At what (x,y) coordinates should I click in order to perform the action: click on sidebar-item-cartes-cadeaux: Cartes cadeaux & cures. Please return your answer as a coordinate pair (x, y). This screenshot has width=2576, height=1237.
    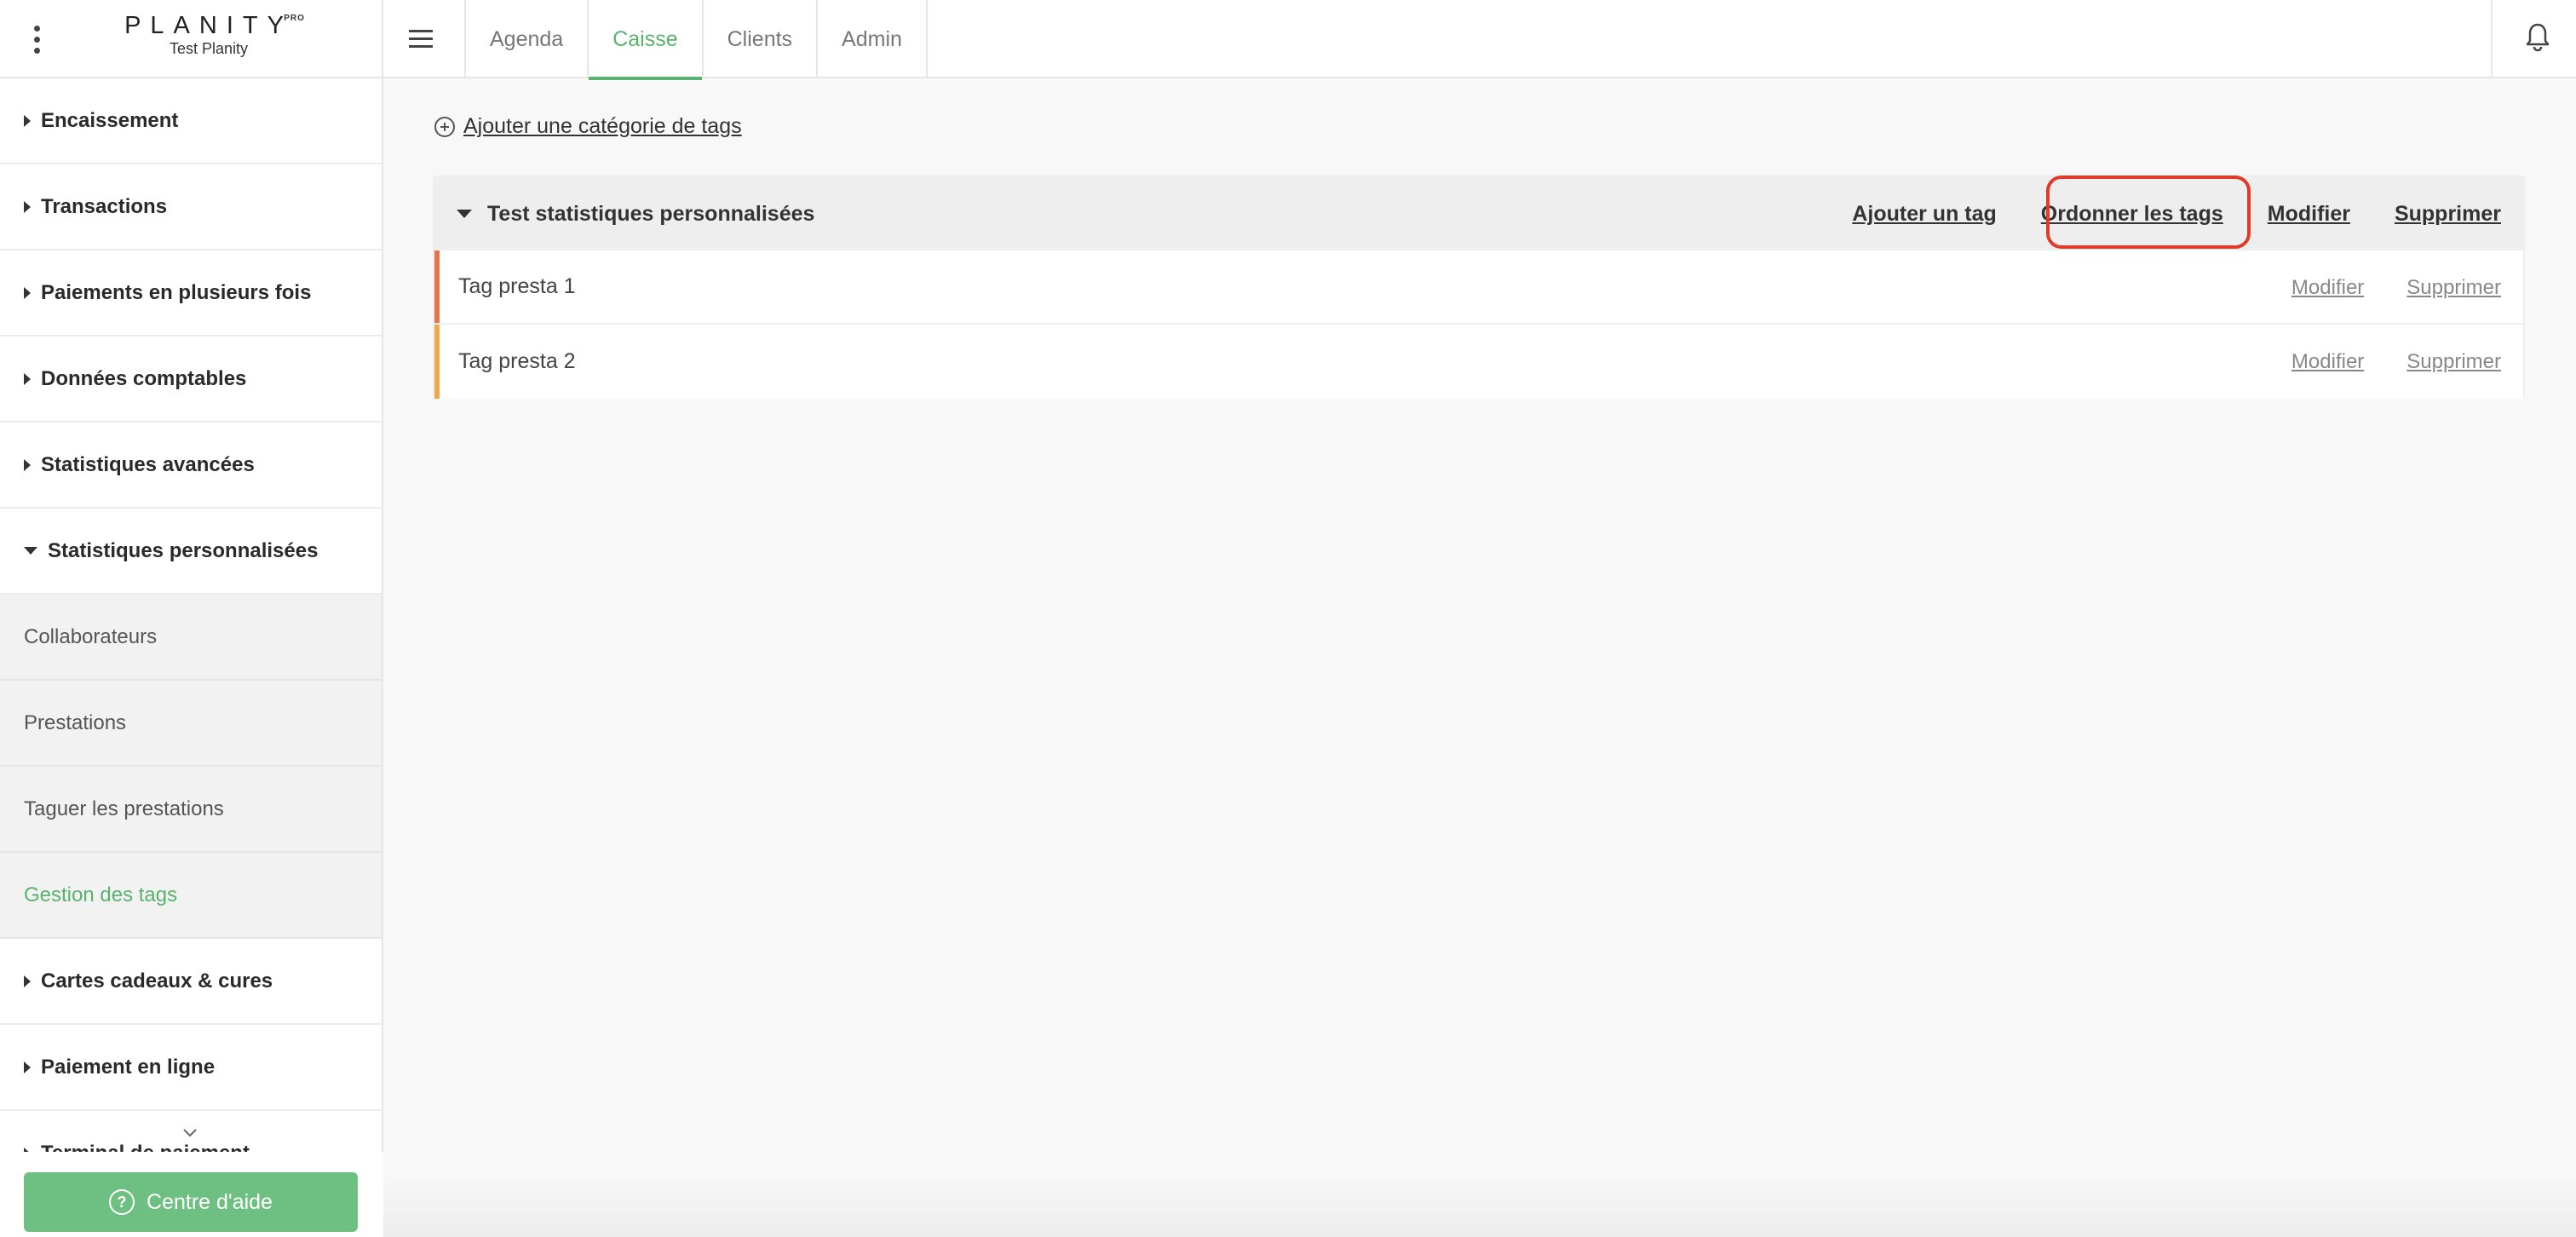
    Looking at the image, I should click on (191, 982).